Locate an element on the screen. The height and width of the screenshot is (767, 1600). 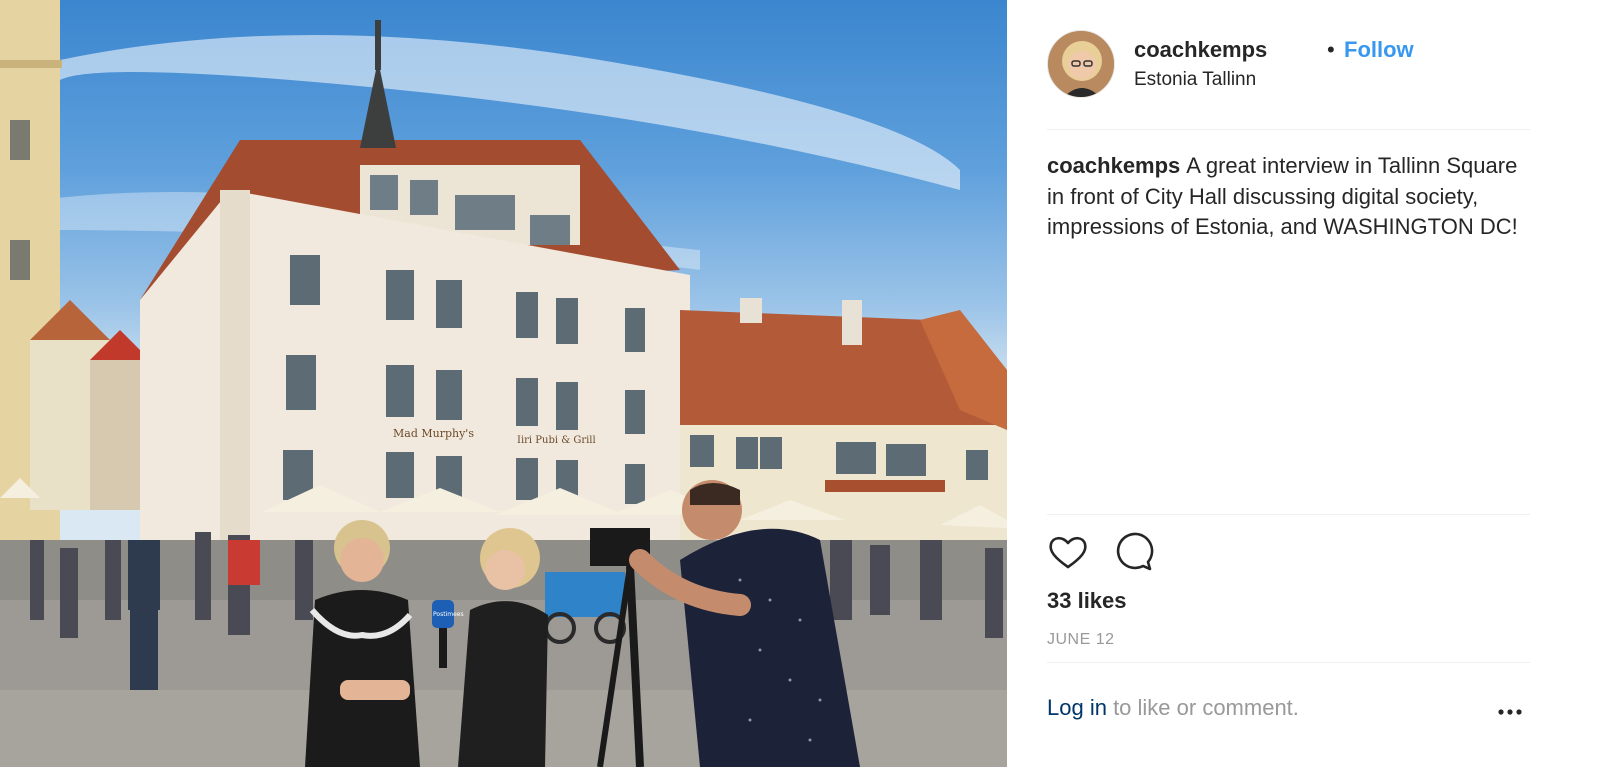
footer-divider is located at coordinates (1288, 662).